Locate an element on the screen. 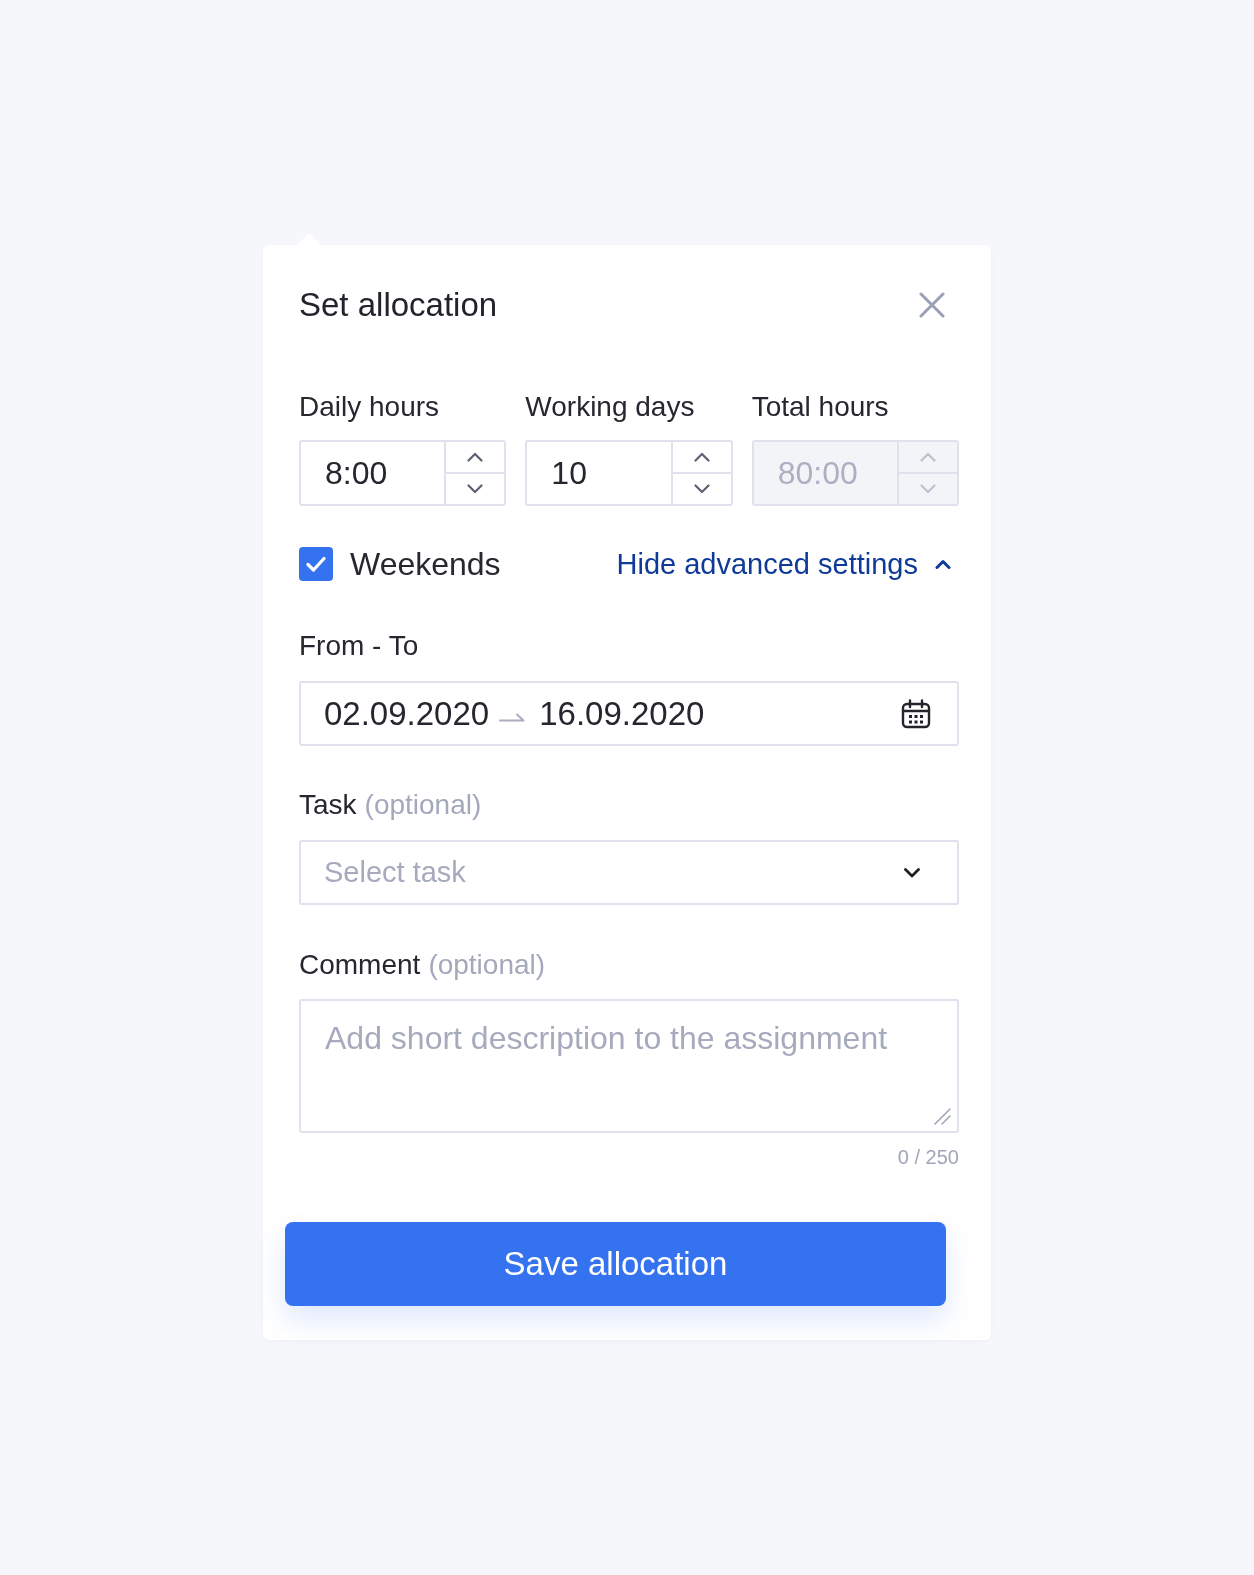  checkbox-label: Weekends is located at coordinates (425, 564).